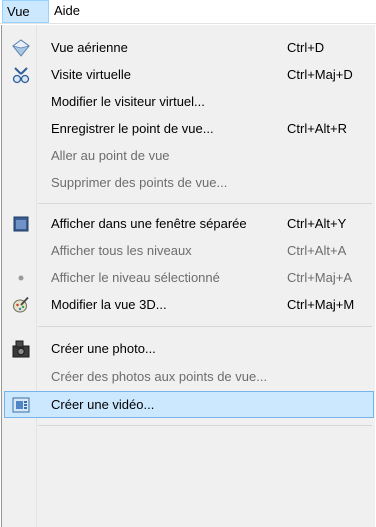 This screenshot has height=527, width=376. What do you see at coordinates (306, 47) in the screenshot?
I see `menu-item-shortcut: Ctrl+D` at bounding box center [306, 47].